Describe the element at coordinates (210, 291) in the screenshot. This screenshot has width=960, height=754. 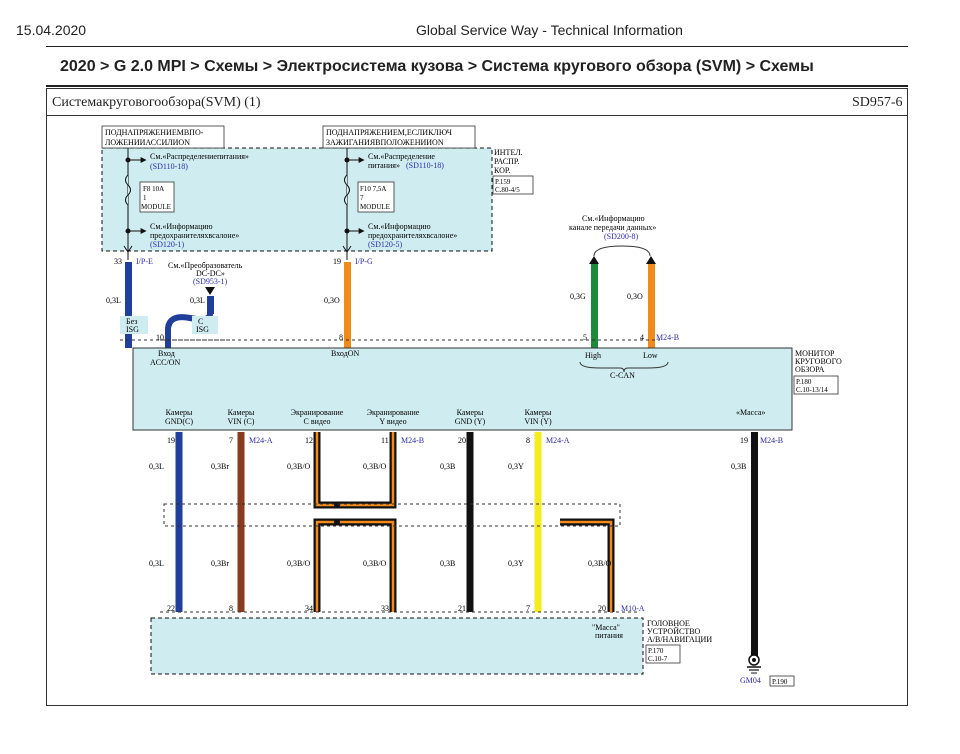
I see `dcdc-arrow` at that location.